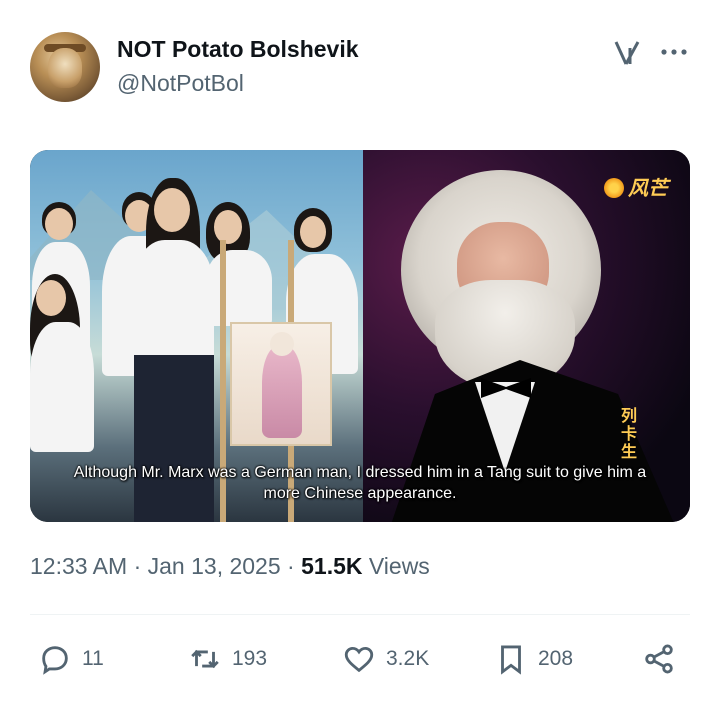 The width and height of the screenshot is (720, 712). What do you see at coordinates (408, 658) in the screenshot?
I see `like-count: 3.2K` at bounding box center [408, 658].